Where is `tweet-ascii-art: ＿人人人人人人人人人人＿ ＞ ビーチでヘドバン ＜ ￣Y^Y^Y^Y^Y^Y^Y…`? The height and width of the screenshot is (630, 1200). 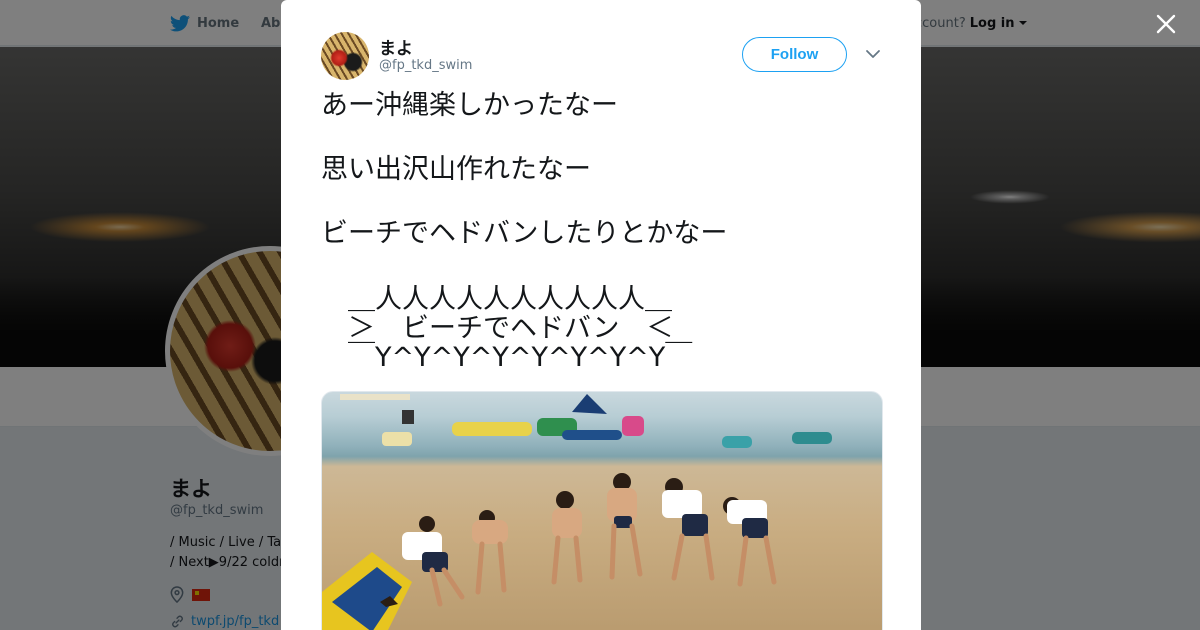 tweet-ascii-art: ＿人人人人人人人人人人＿ ＞ ビーチでヘドバン ＜ ￣Y^Y^Y^Y^Y^Y^Y… is located at coordinates (506, 328).